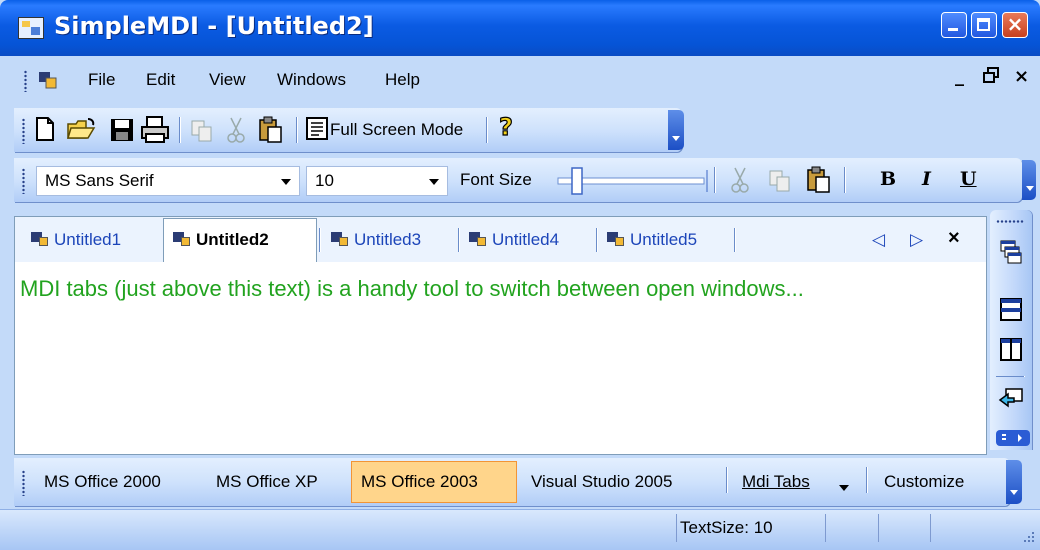  What do you see at coordinates (1011, 254) in the screenshot?
I see `cascade-icon` at bounding box center [1011, 254].